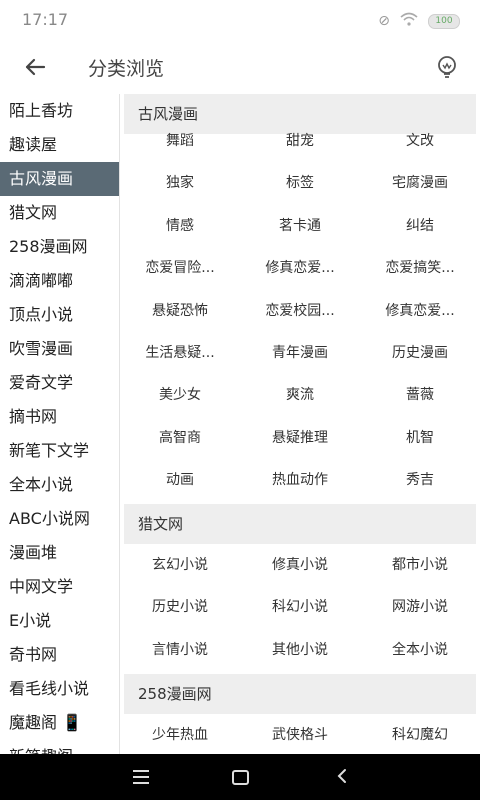 This screenshot has height=800, width=480. What do you see at coordinates (59, 315) in the screenshot?
I see `sidebar-item: 顶点小说` at bounding box center [59, 315].